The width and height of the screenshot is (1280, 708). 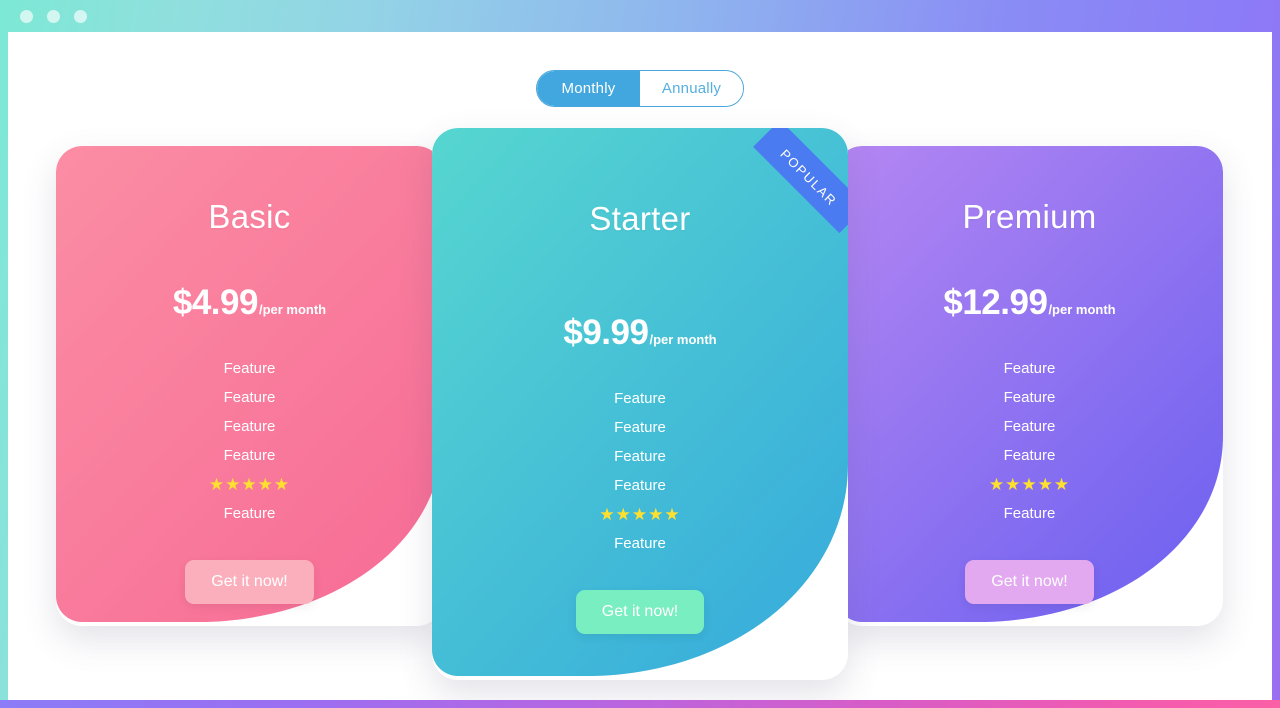 I want to click on plan-price-row: $4.99 /per month, so click(x=249, y=303).